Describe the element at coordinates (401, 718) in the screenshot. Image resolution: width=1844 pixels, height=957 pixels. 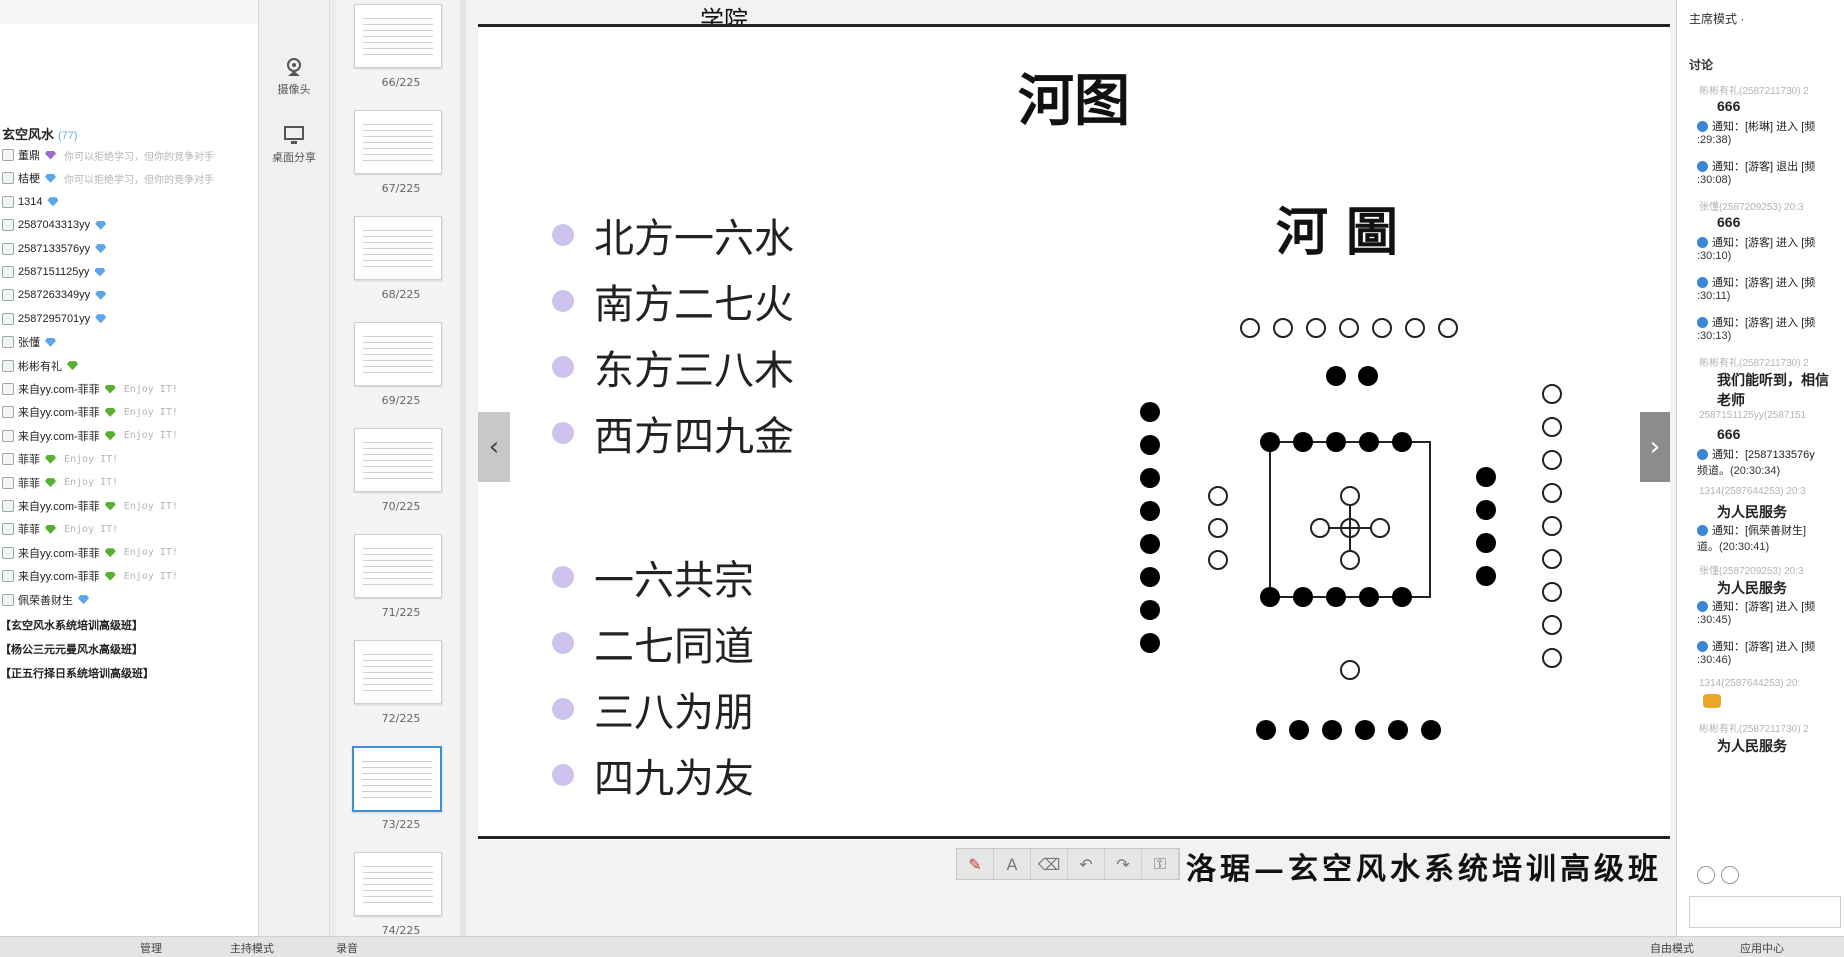
I see `thumbnail-page-label: 72/225` at that location.